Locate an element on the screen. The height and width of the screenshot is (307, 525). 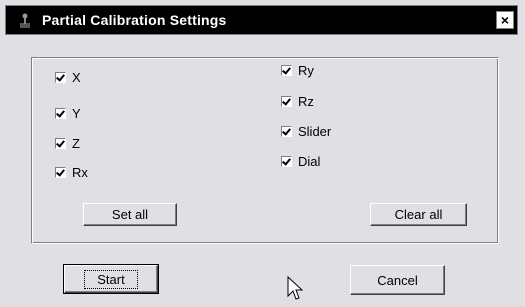
checkbox-dial-label: Dial is located at coordinates (309, 161).